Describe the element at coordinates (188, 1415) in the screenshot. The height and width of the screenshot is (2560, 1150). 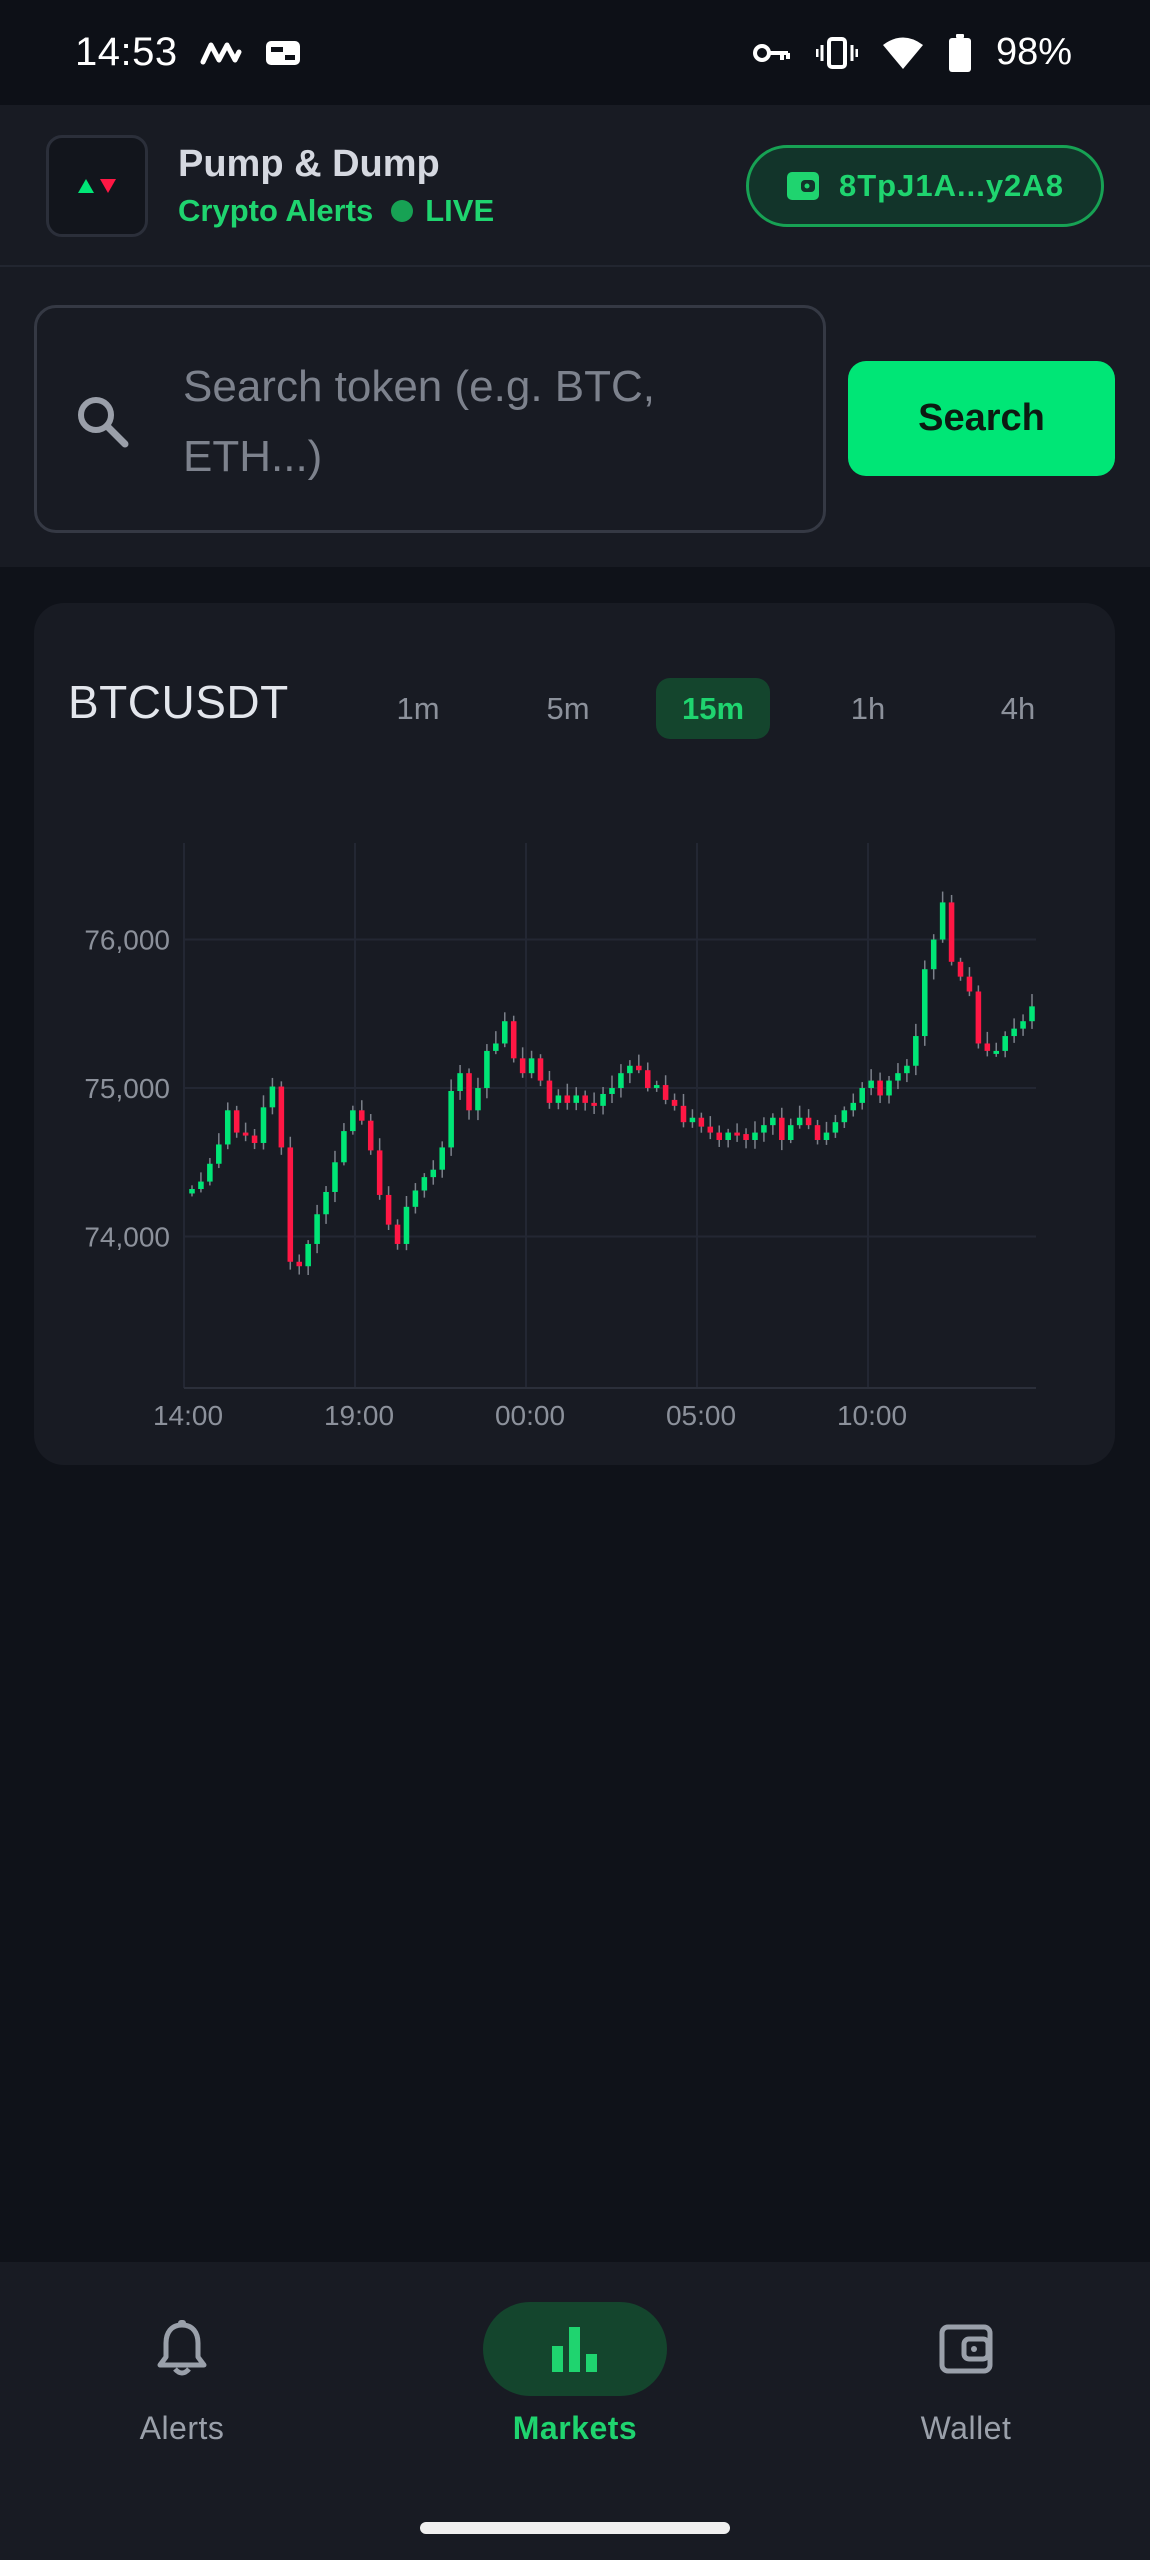
I see `x-axis-tick-label: 14:00` at that location.